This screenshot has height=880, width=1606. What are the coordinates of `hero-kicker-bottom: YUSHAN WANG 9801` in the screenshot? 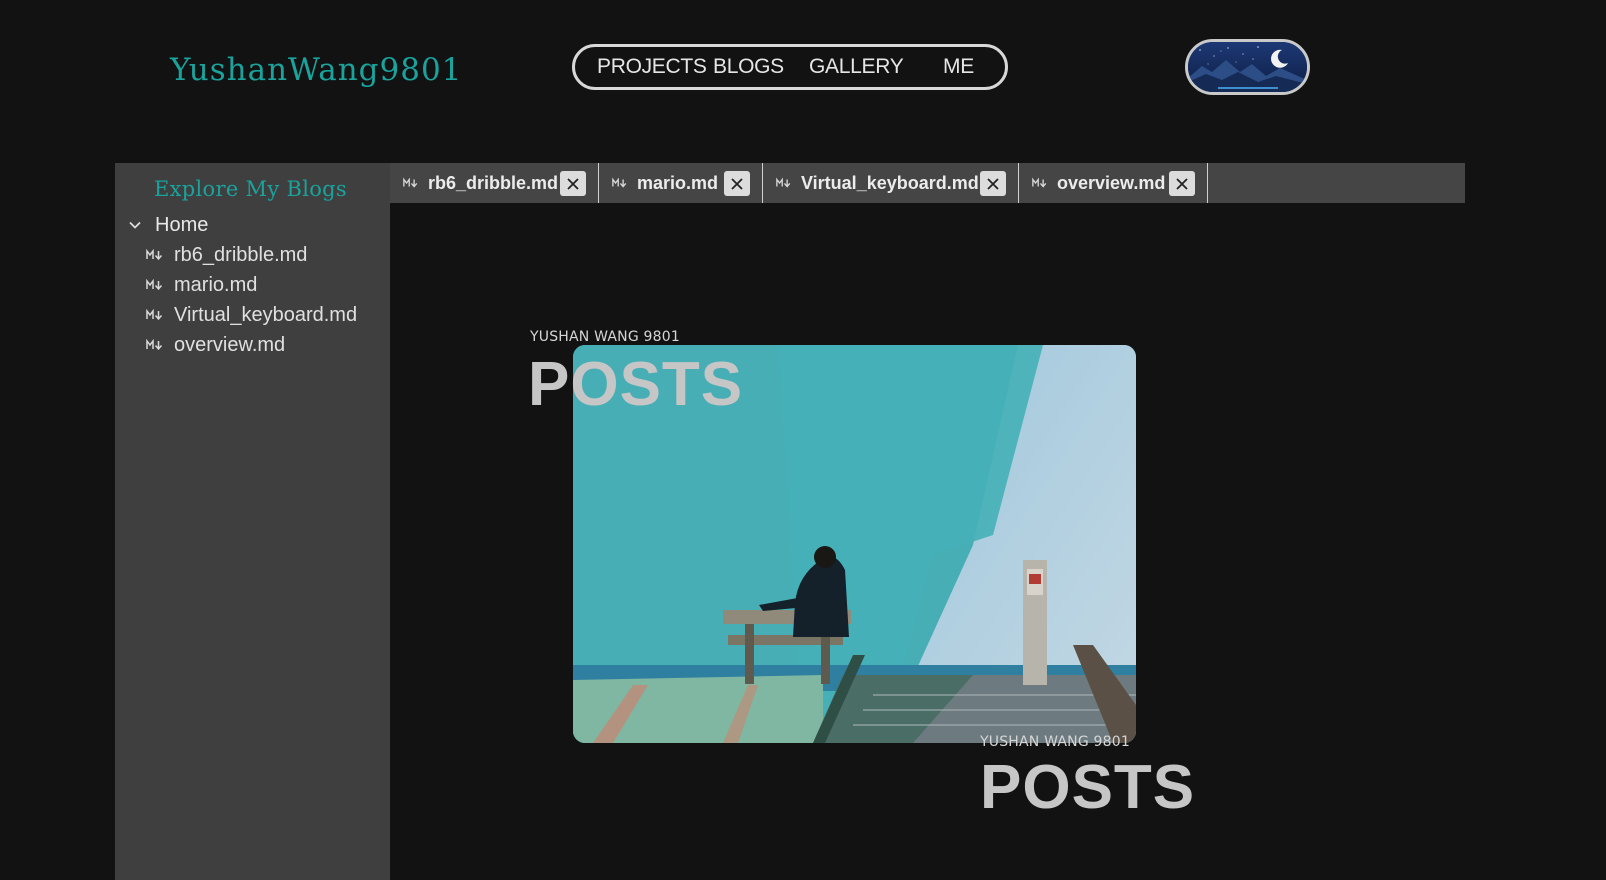 It's located at (1055, 742).